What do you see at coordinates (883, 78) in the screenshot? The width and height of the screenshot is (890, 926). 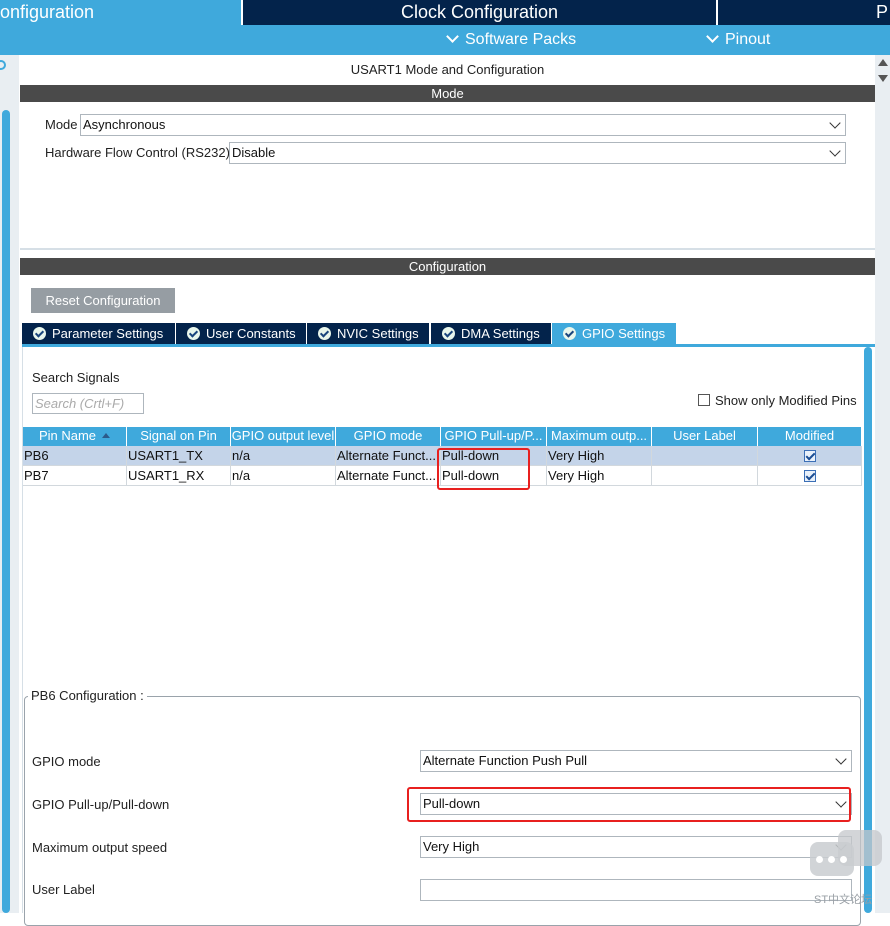 I see `collapse-down-icon` at bounding box center [883, 78].